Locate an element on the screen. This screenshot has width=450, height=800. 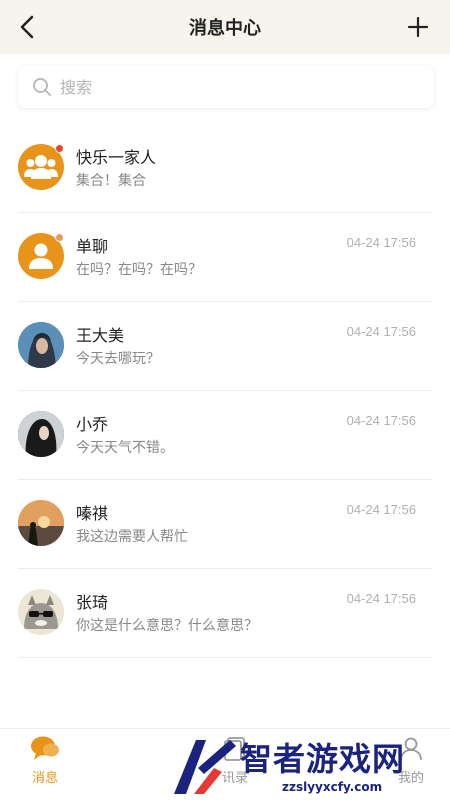
conversation-item: 张琦 你这是什么意思？什么意思？ 04-24 17:56 is located at coordinates (225, 613).